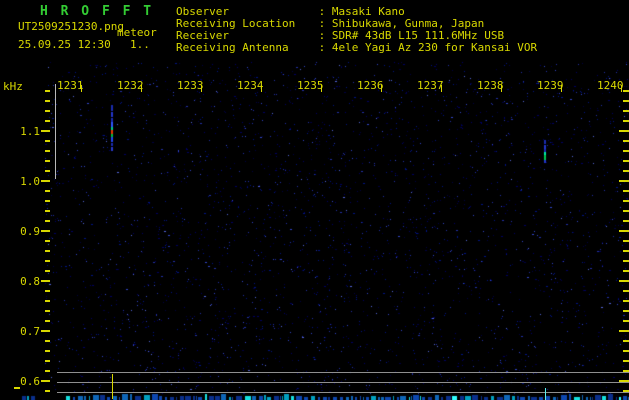 This screenshot has height=400, width=629. What do you see at coordinates (17, 388) in the screenshot?
I see `bottom-left-tick` at bounding box center [17, 388].